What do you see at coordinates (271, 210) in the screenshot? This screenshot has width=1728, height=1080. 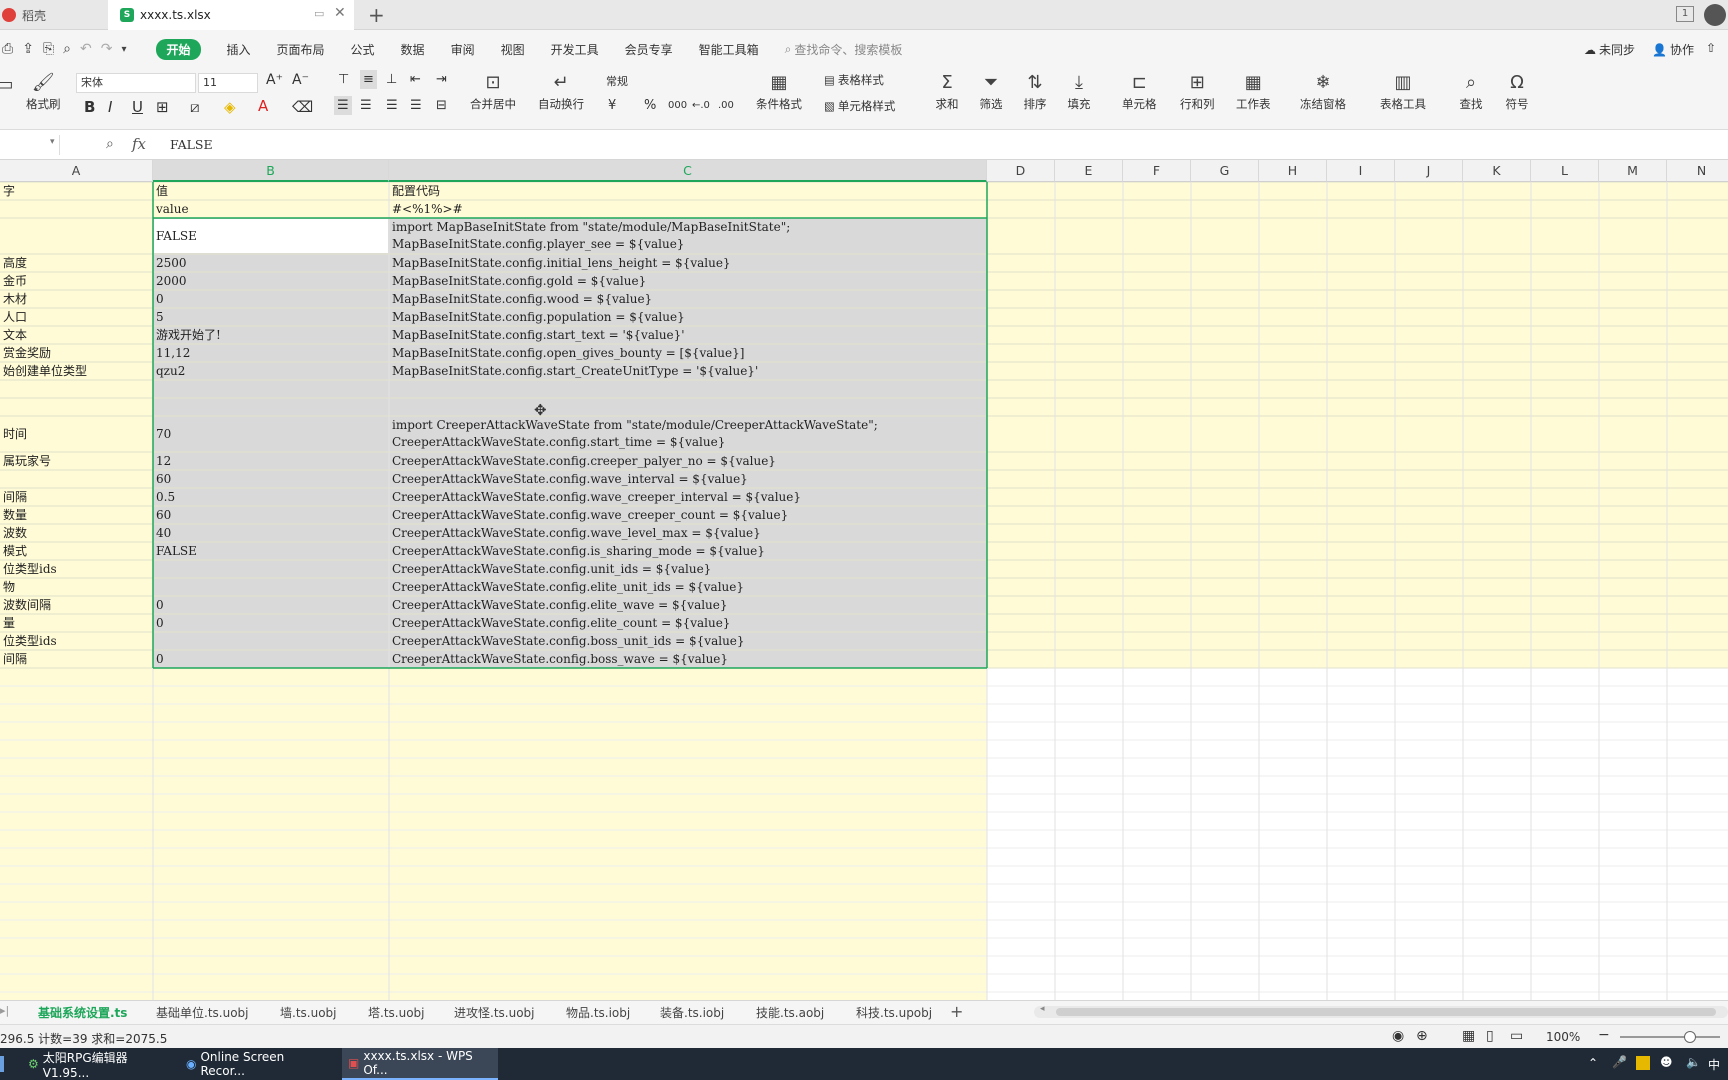 I see `cell-b2: value` at bounding box center [271, 210].